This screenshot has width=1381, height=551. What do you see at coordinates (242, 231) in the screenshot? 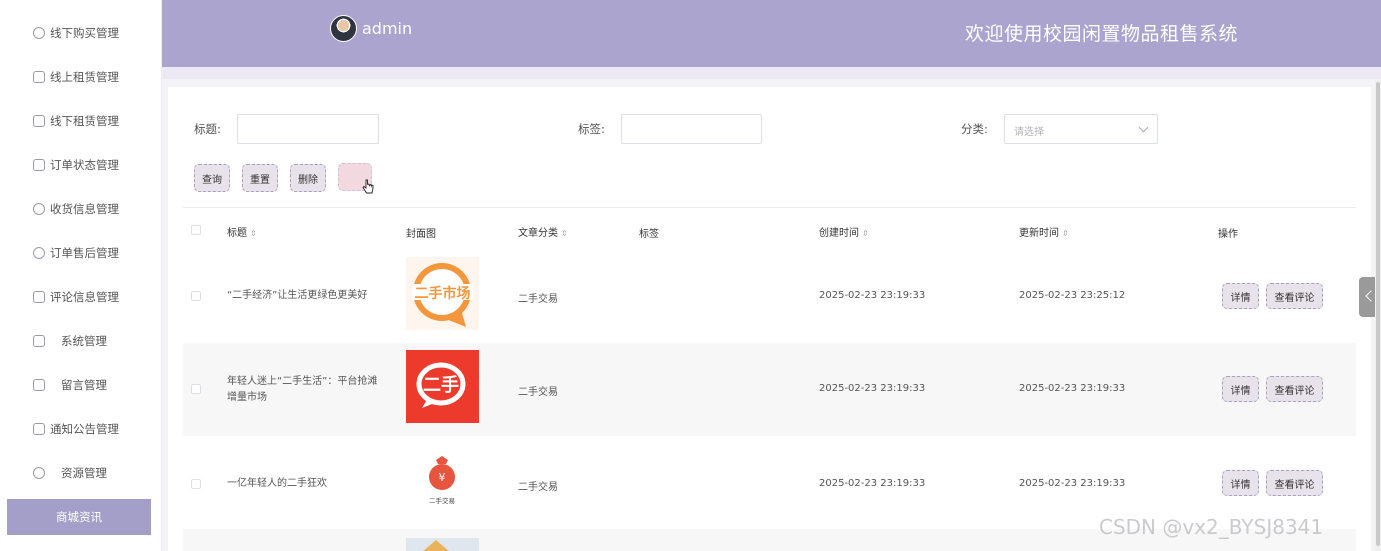
I see `header-title: 标题 ⇕` at bounding box center [242, 231].